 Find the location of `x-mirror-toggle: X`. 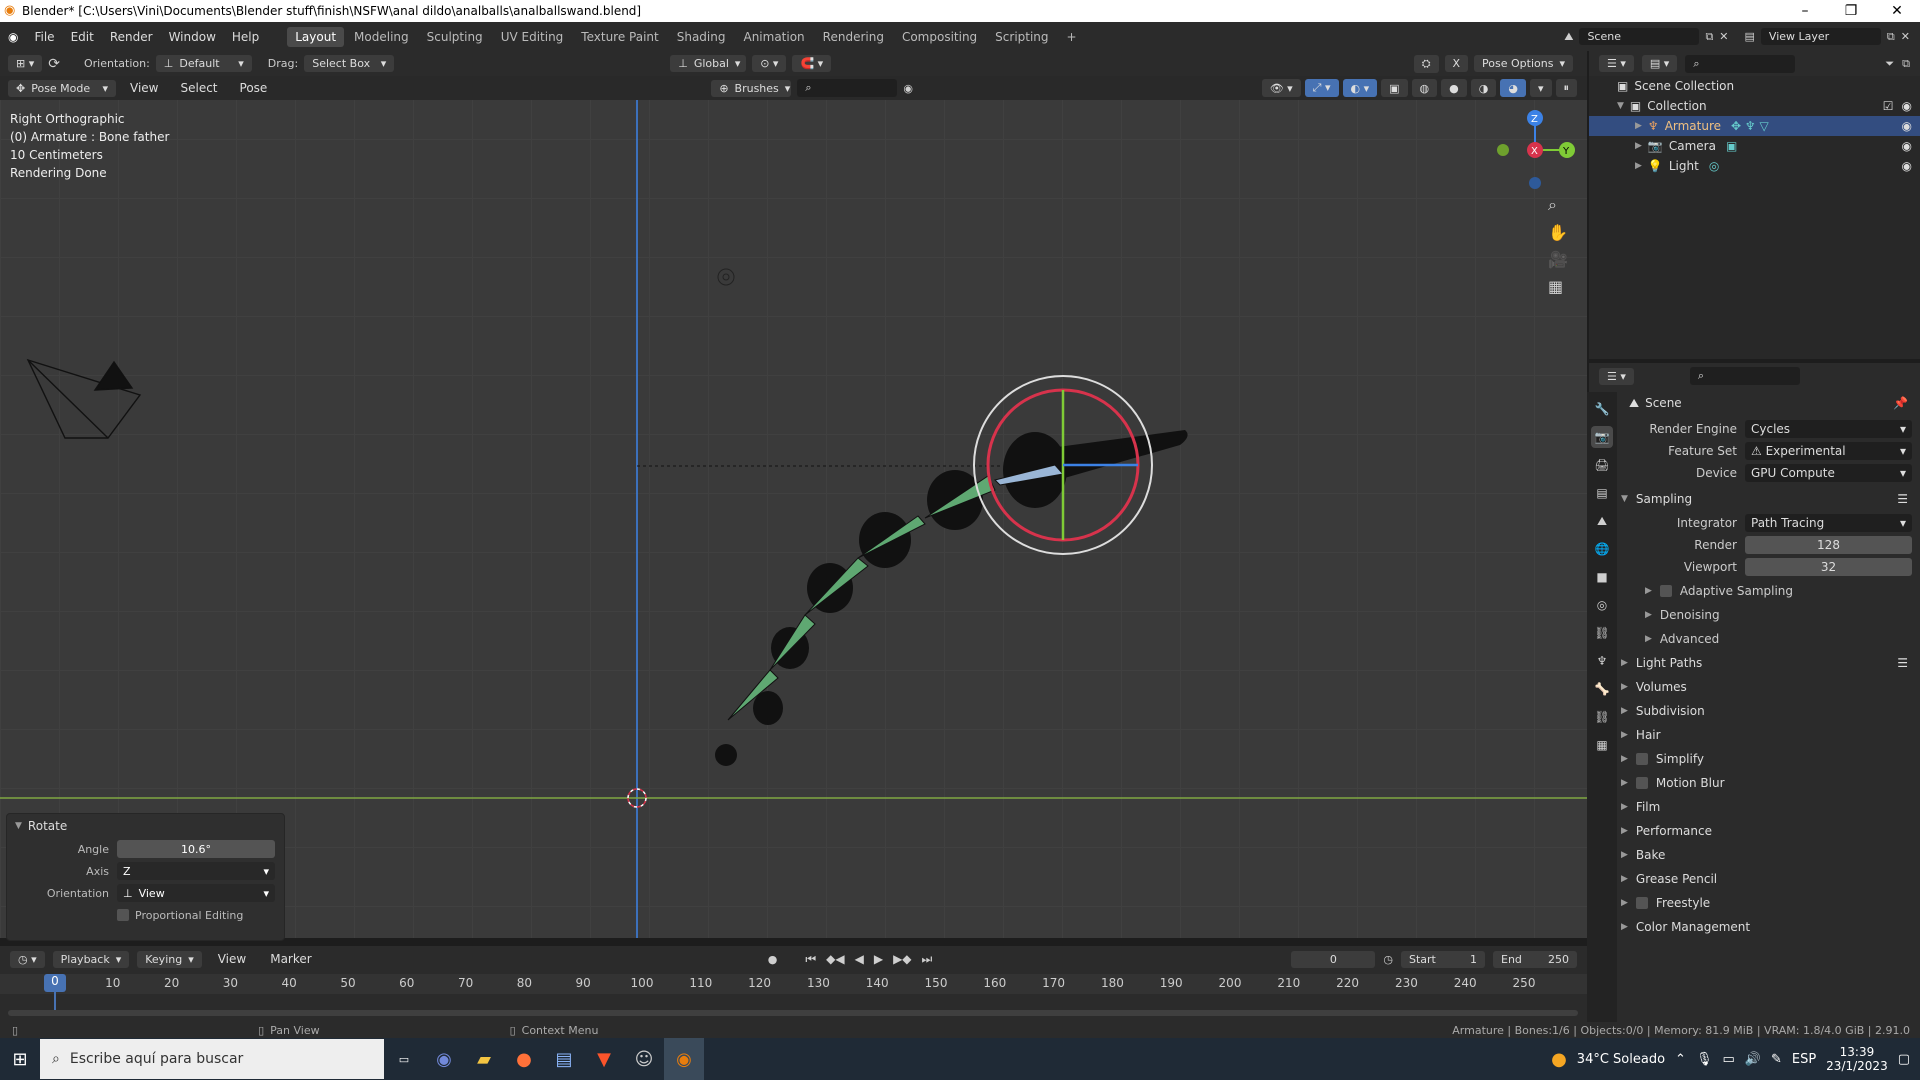

x-mirror-toggle: X is located at coordinates (1456, 63).